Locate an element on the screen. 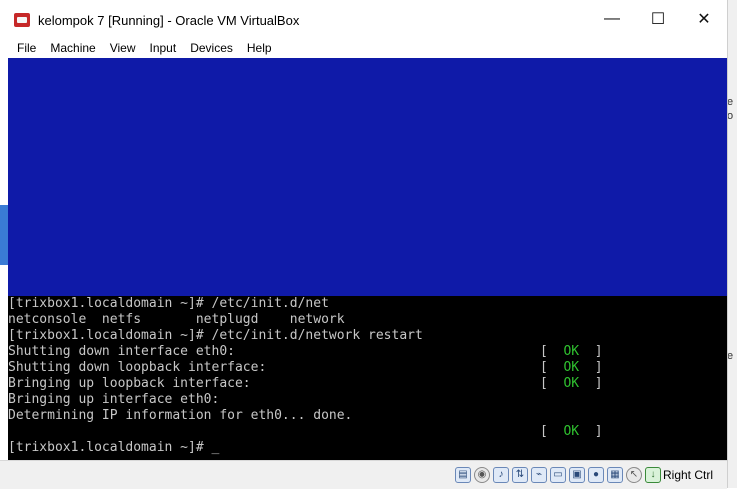 Image resolution: width=737 pixels, height=489 pixels. minimize-button: — is located at coordinates (612, 19).